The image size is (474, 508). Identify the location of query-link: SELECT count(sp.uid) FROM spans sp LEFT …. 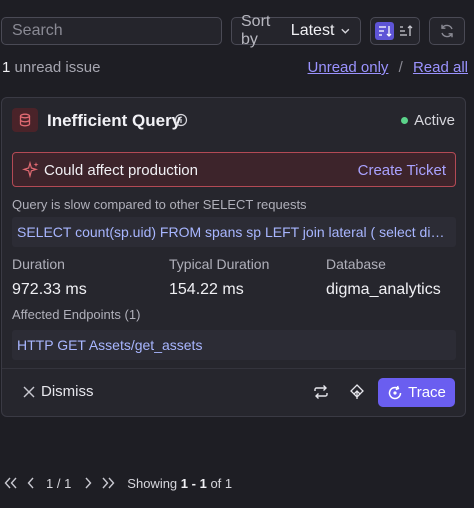
(234, 232).